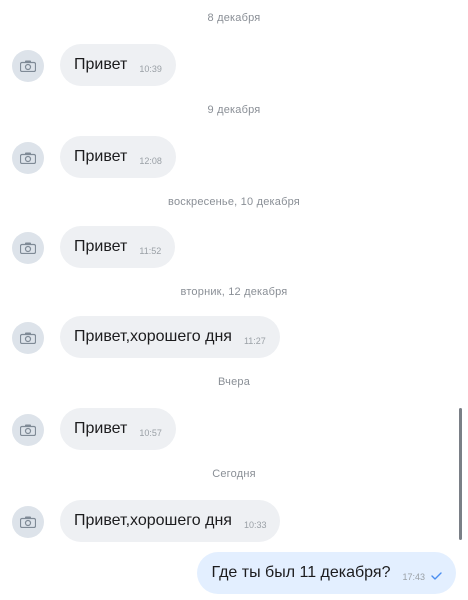 Image resolution: width=468 pixels, height=600 pixels. Describe the element at coordinates (413, 577) in the screenshot. I see `outgoing-message-time: 17:43` at that location.